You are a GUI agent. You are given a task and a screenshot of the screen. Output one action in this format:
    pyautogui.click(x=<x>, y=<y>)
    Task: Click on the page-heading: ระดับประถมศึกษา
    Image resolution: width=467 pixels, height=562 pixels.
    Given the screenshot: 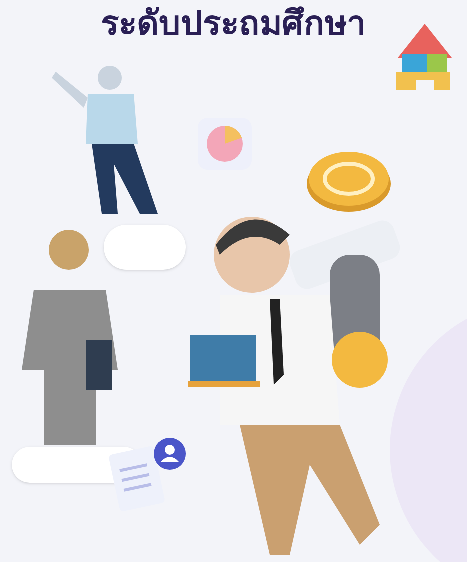 What is the action you would take?
    pyautogui.click(x=233, y=24)
    